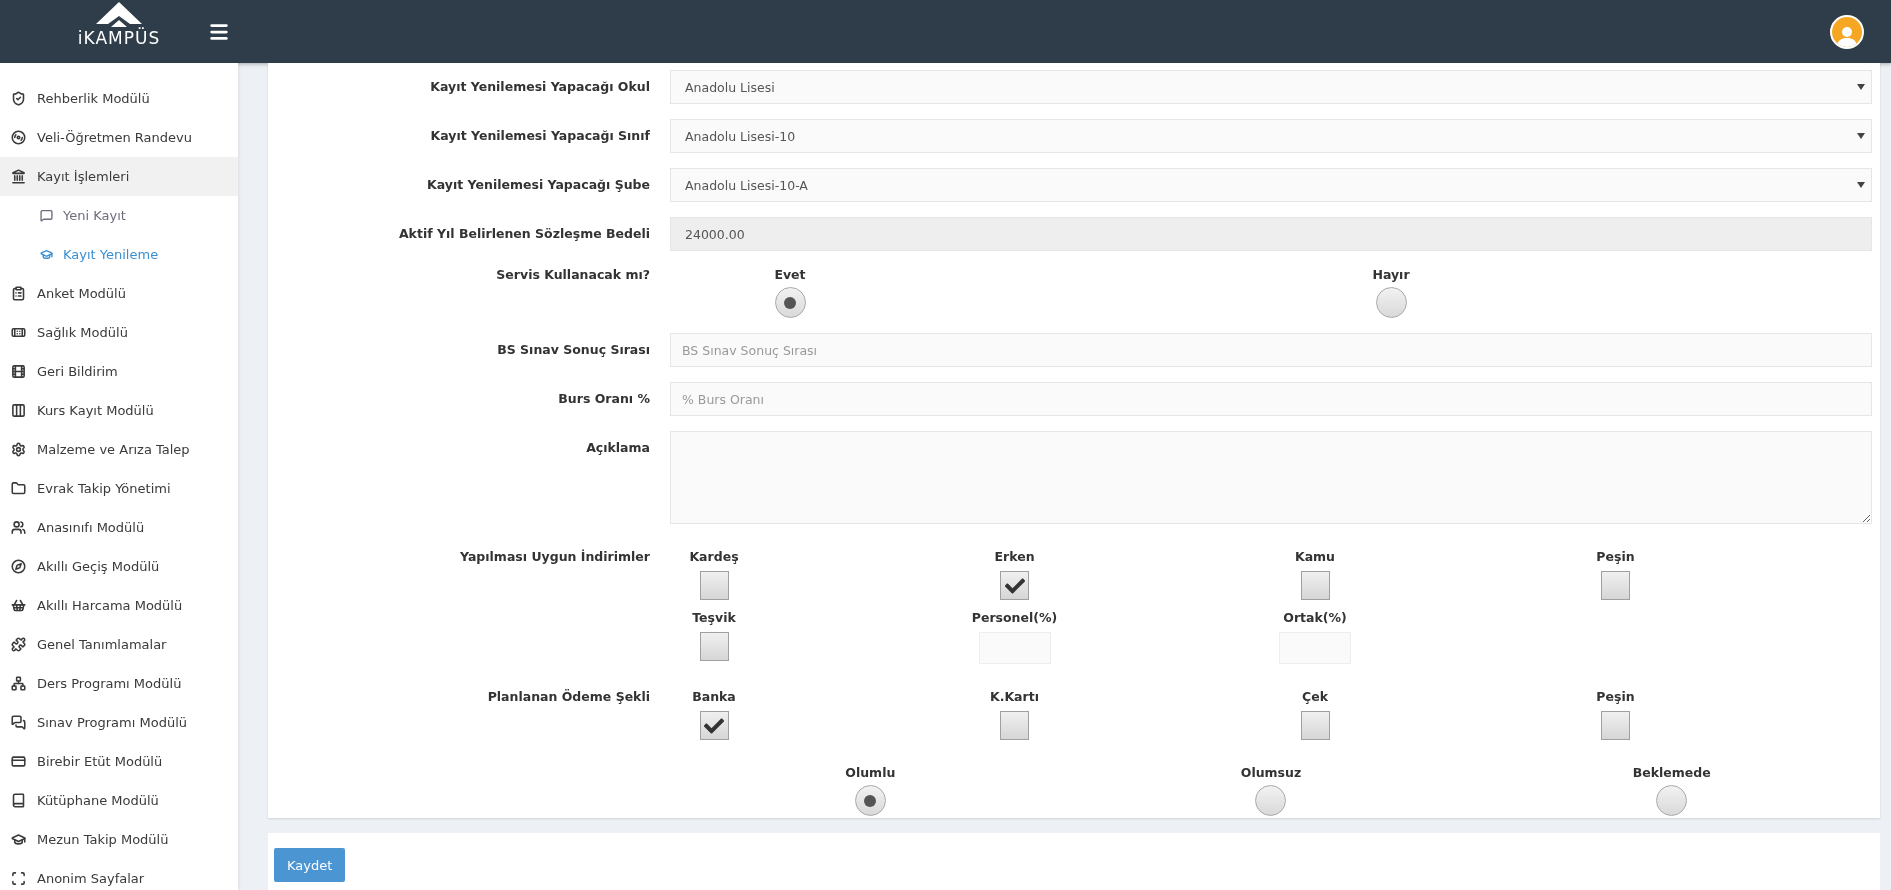  Describe the element at coordinates (119, 137) in the screenshot. I see `sidebar-item: Veli-Öğretmen Randevu` at that location.